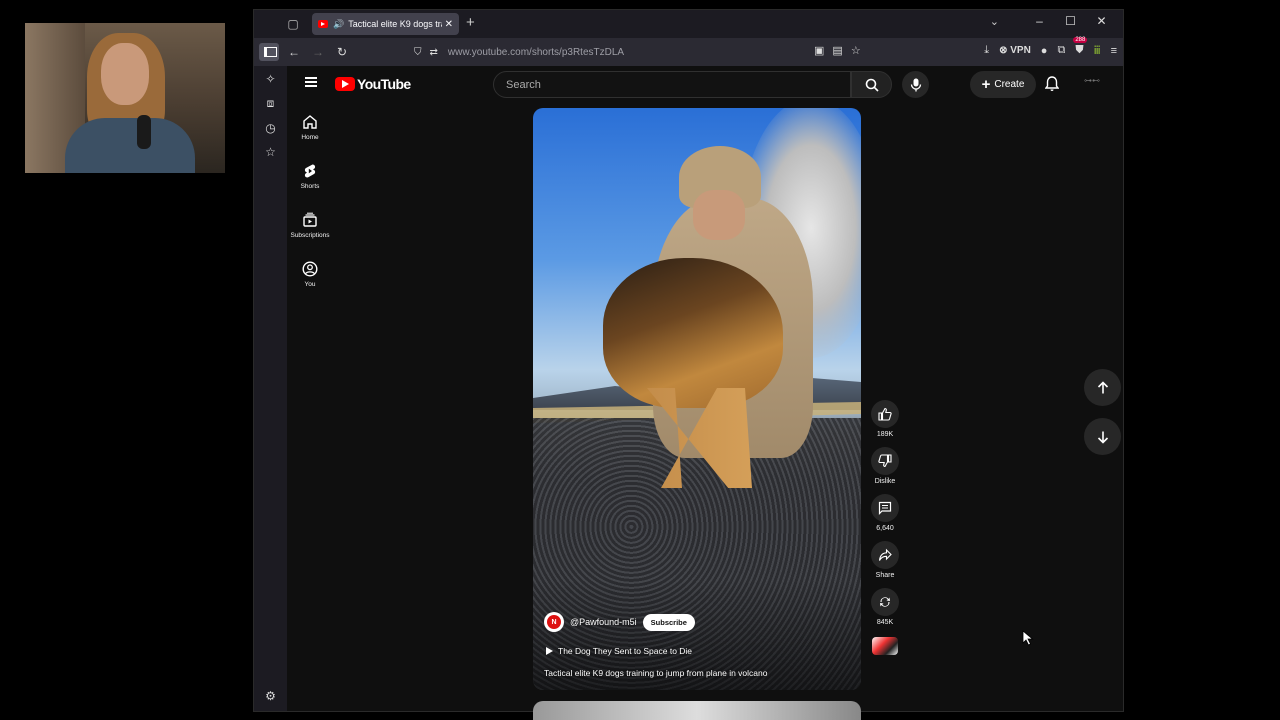  I want to click on arrow-down-icon, so click(1102, 437).